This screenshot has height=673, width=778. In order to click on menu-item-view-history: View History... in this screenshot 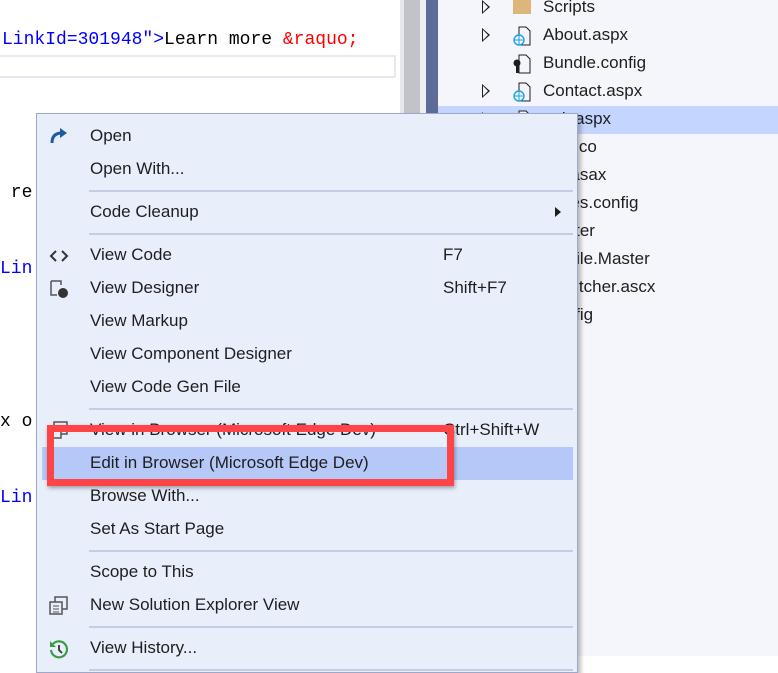, I will do `click(307, 648)`.